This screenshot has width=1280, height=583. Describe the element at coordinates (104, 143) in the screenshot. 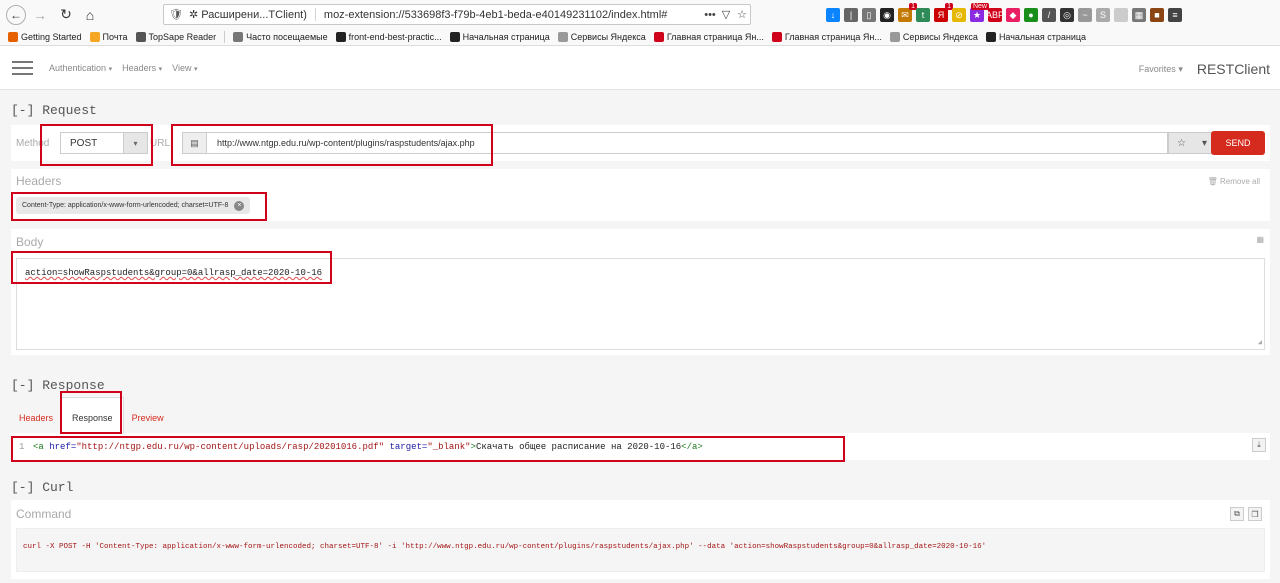

I see `method-select: POST ▾` at that location.